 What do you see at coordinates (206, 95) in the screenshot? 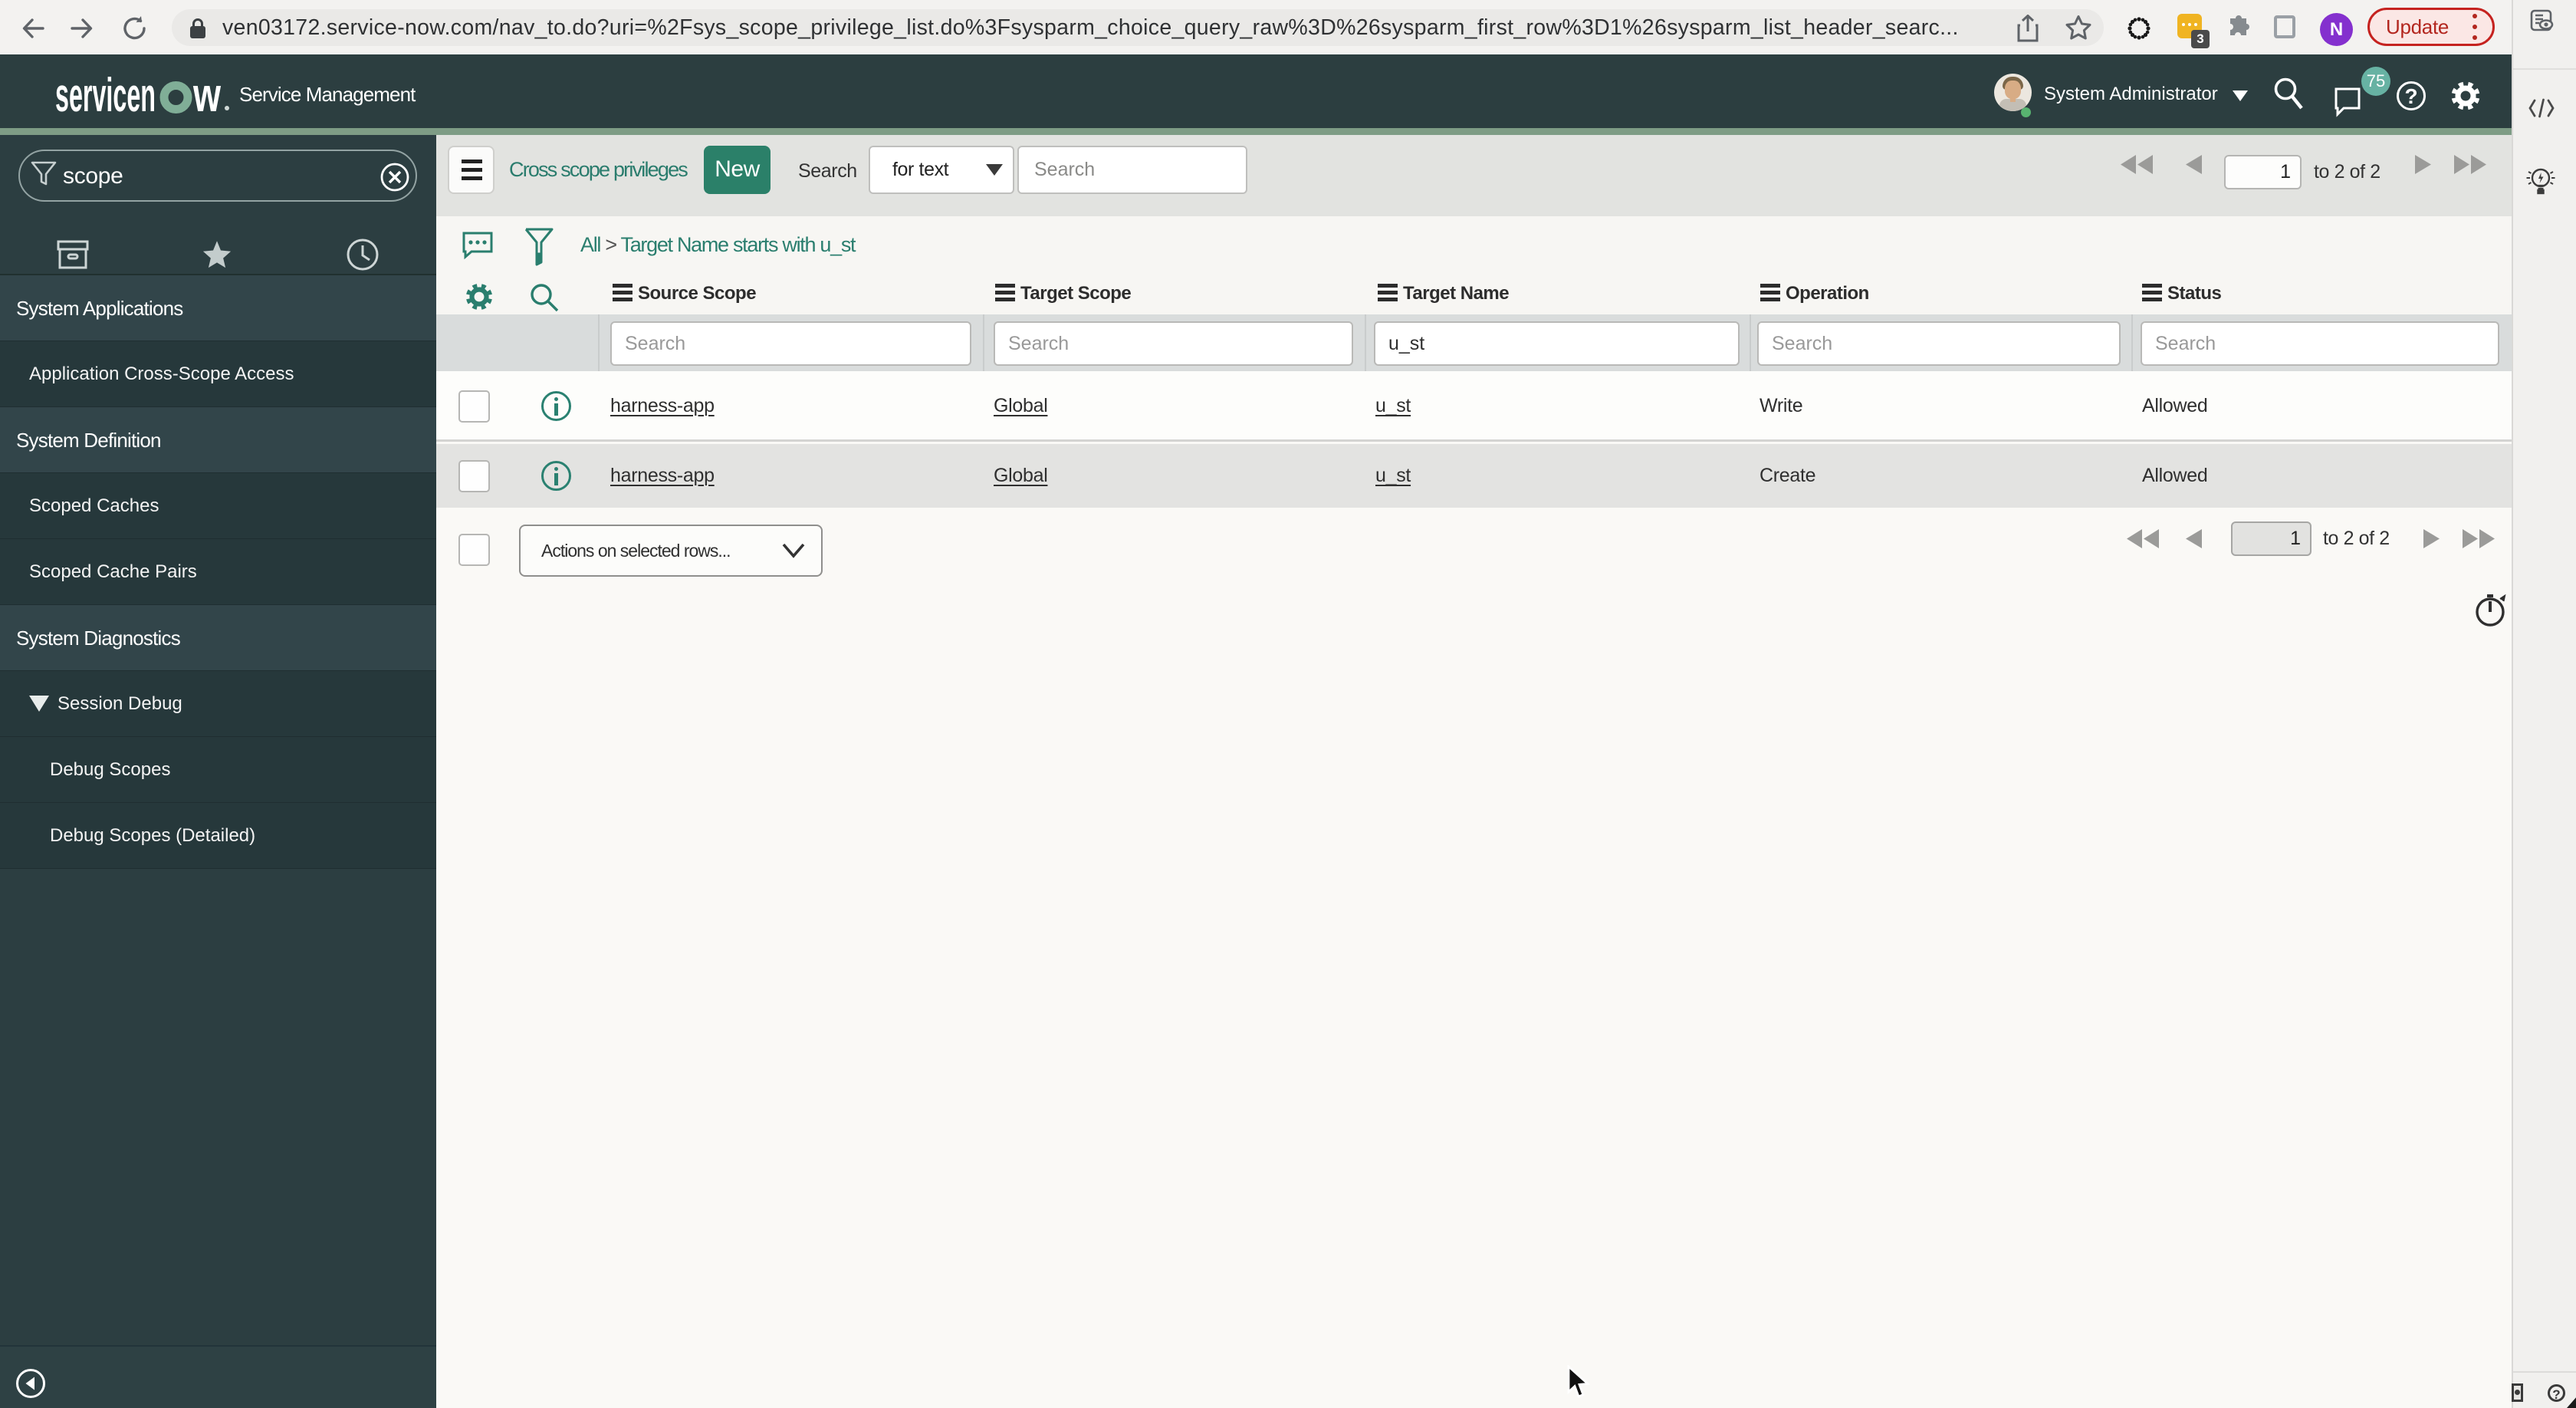
I see `svg-text: w` at bounding box center [206, 95].